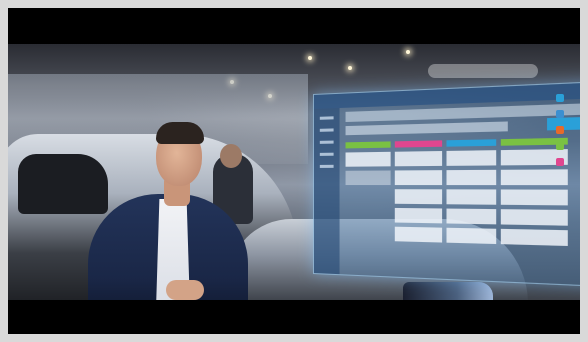 The height and width of the screenshot is (342, 588). What do you see at coordinates (560, 184) in the screenshot?
I see `dashboard-side-icons` at bounding box center [560, 184].